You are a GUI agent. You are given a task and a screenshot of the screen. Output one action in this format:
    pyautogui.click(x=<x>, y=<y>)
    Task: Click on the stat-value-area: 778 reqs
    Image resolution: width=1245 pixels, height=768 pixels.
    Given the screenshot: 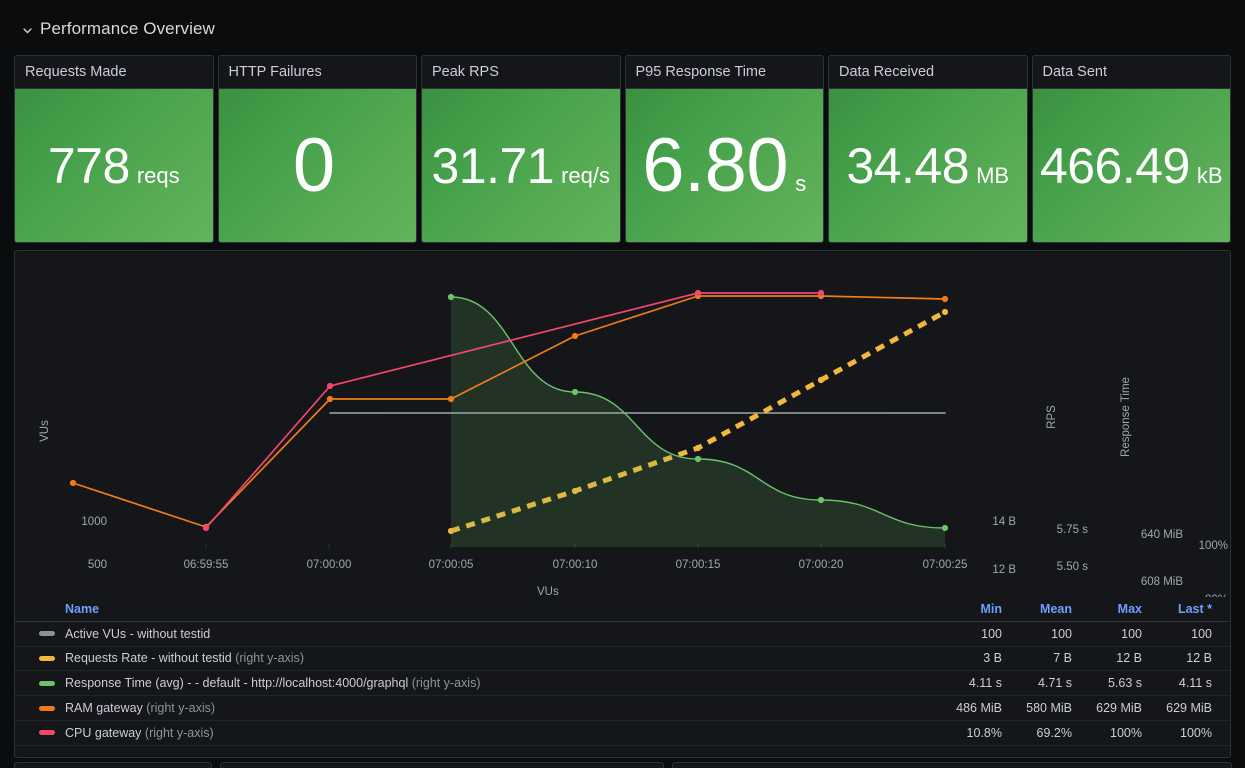 What is the action you would take?
    pyautogui.click(x=114, y=165)
    